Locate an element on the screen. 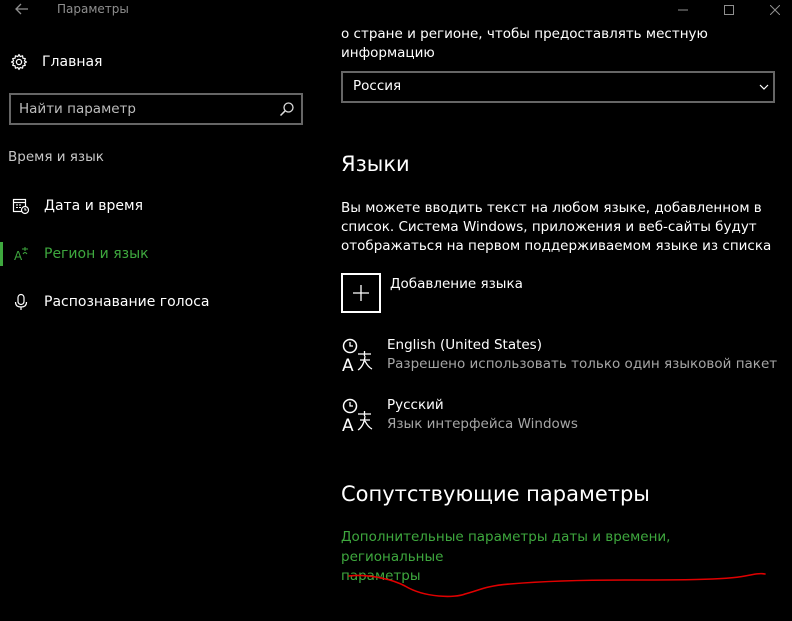 This screenshot has height=621, width=792. search-input is located at coordinates (144, 109).